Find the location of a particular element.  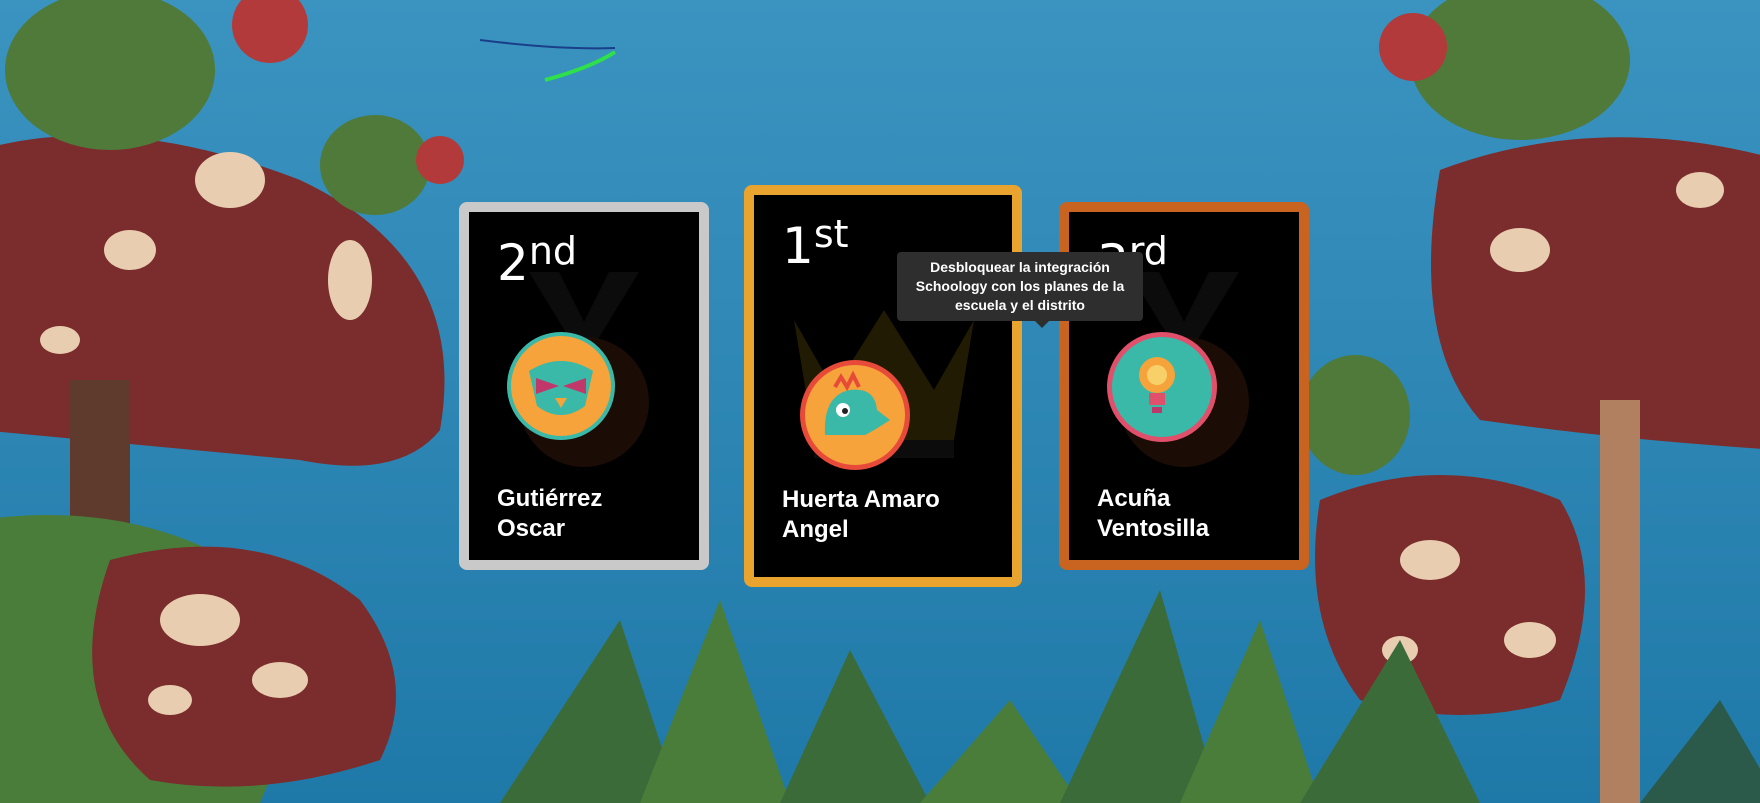

student-name: Huerta Amaro Angel is located at coordinates (861, 514).